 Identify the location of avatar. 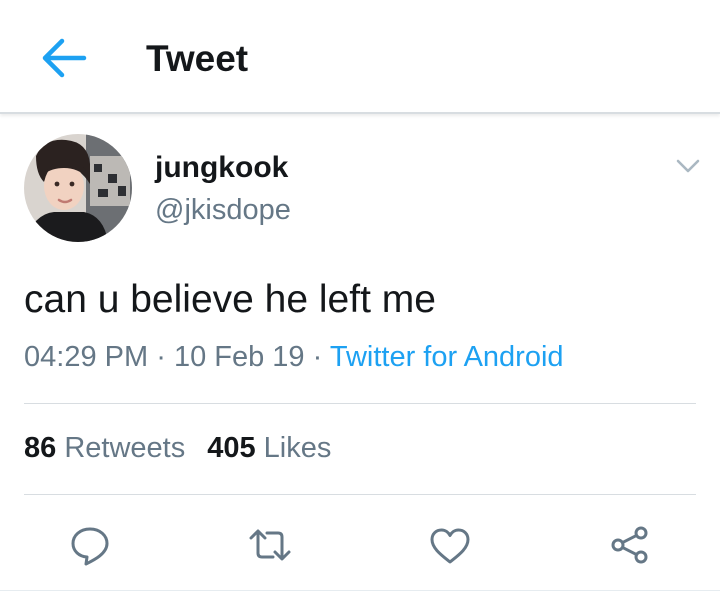
(78, 188).